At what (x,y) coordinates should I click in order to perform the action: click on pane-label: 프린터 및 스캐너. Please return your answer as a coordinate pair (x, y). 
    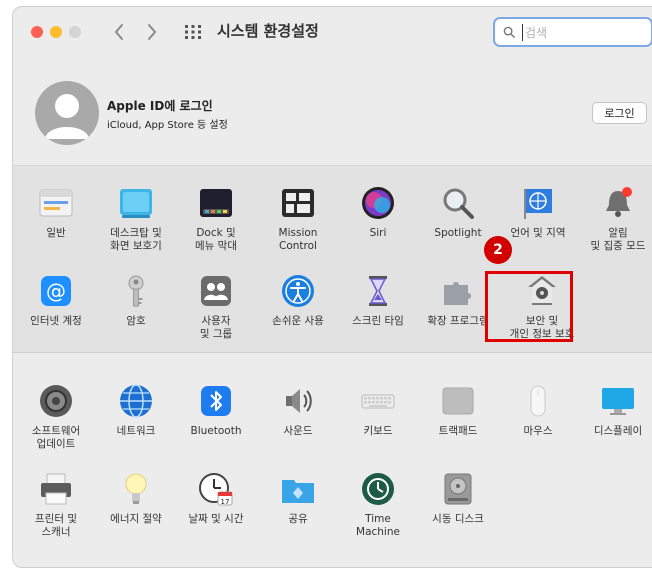
    Looking at the image, I should click on (56, 525).